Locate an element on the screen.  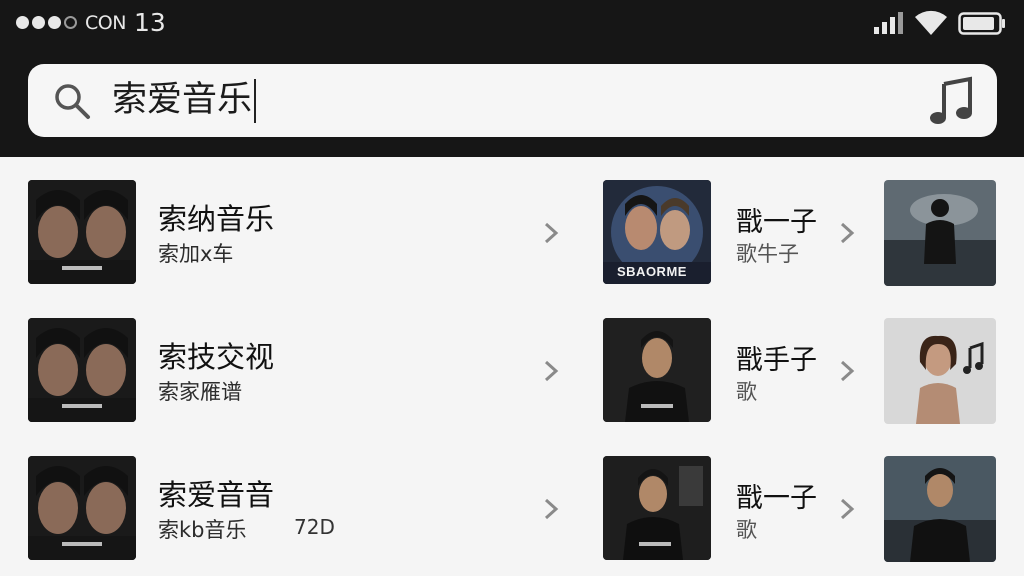
signal-bars-icon is located at coordinates (888, 23).